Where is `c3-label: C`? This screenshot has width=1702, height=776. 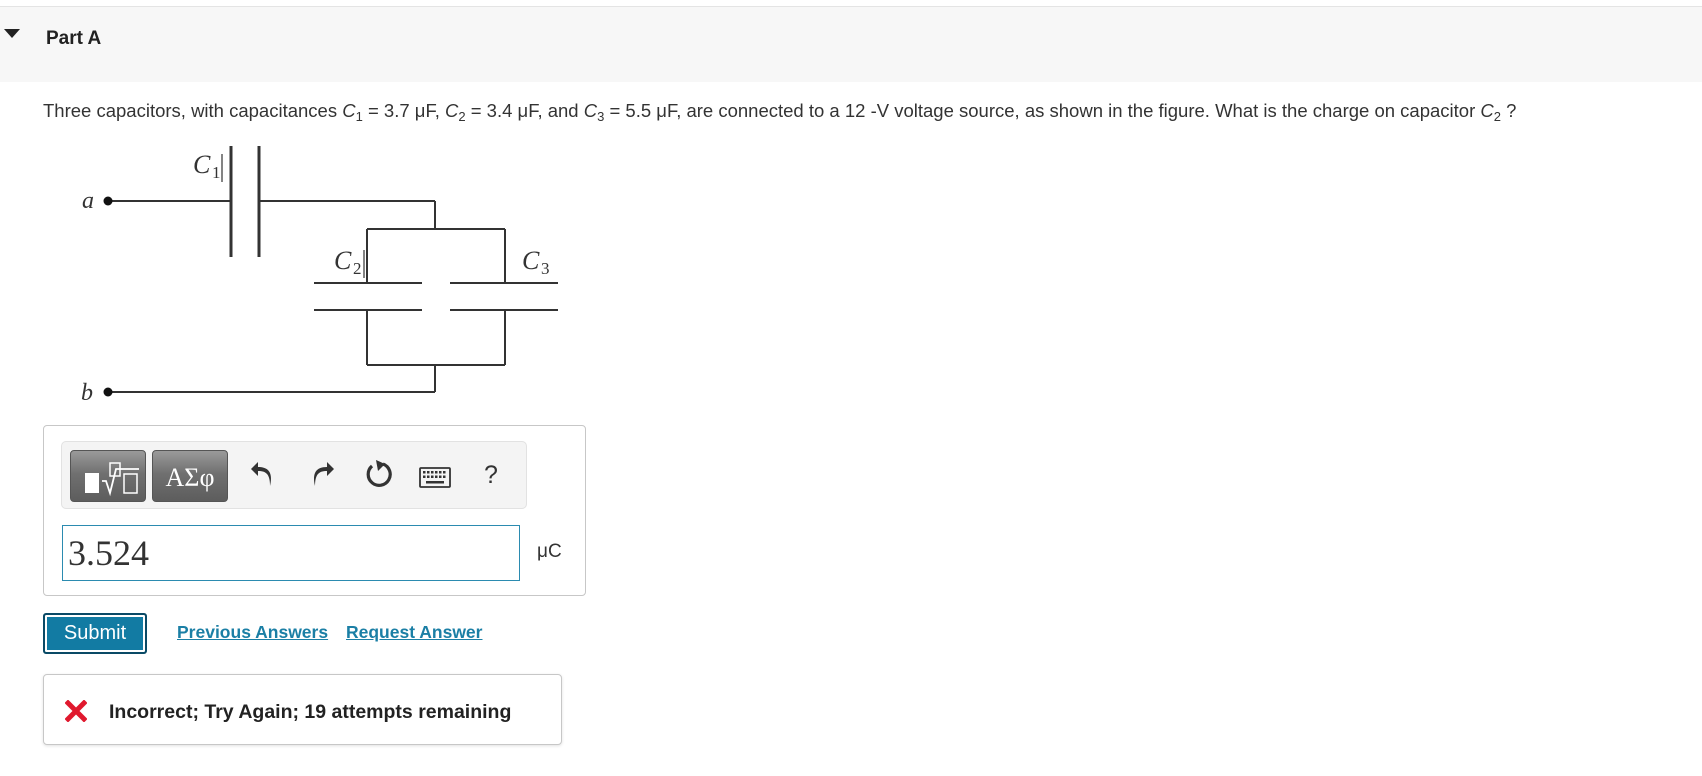 c3-label: C is located at coordinates (531, 260).